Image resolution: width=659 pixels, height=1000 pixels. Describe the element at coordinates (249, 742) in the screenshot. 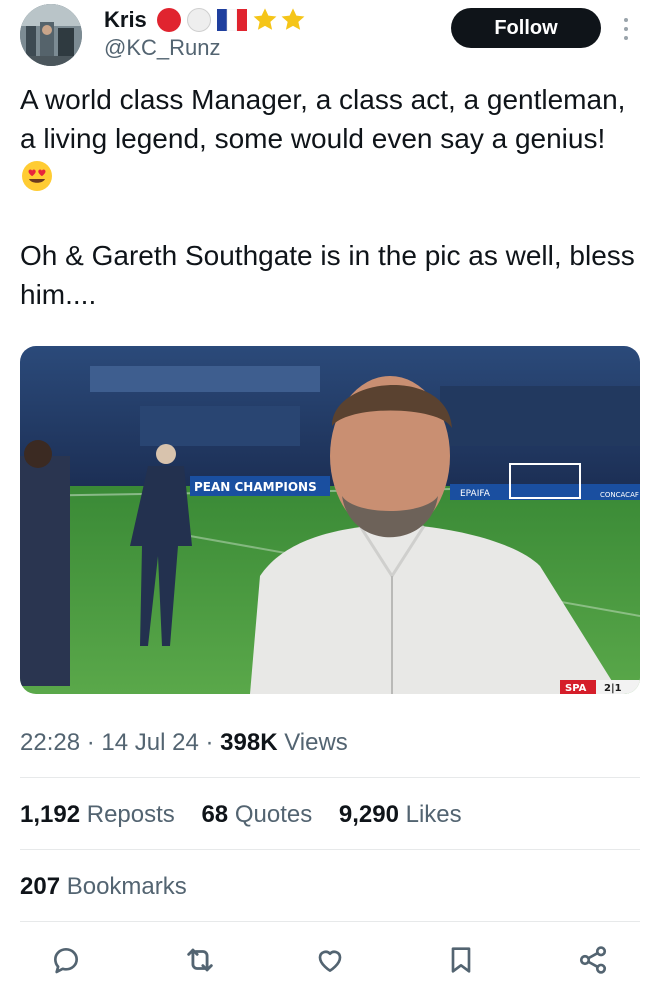

I see `views-count: 398K` at that location.